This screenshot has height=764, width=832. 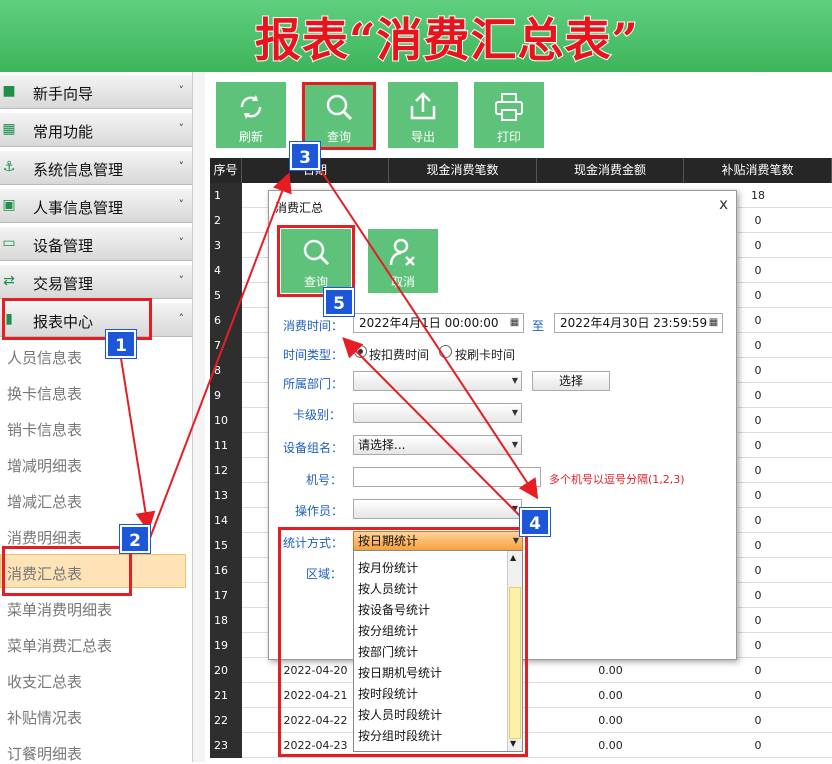 I want to click on row-number-cell: 10, so click(x=226, y=420).